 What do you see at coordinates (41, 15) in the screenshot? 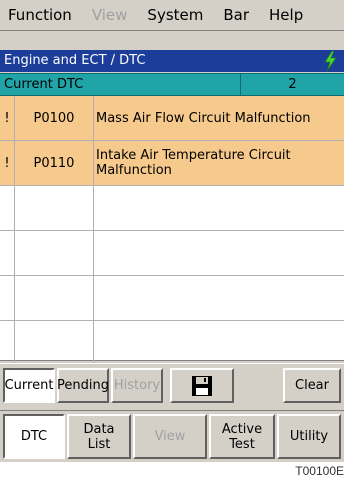
I see `menu-function: Function` at bounding box center [41, 15].